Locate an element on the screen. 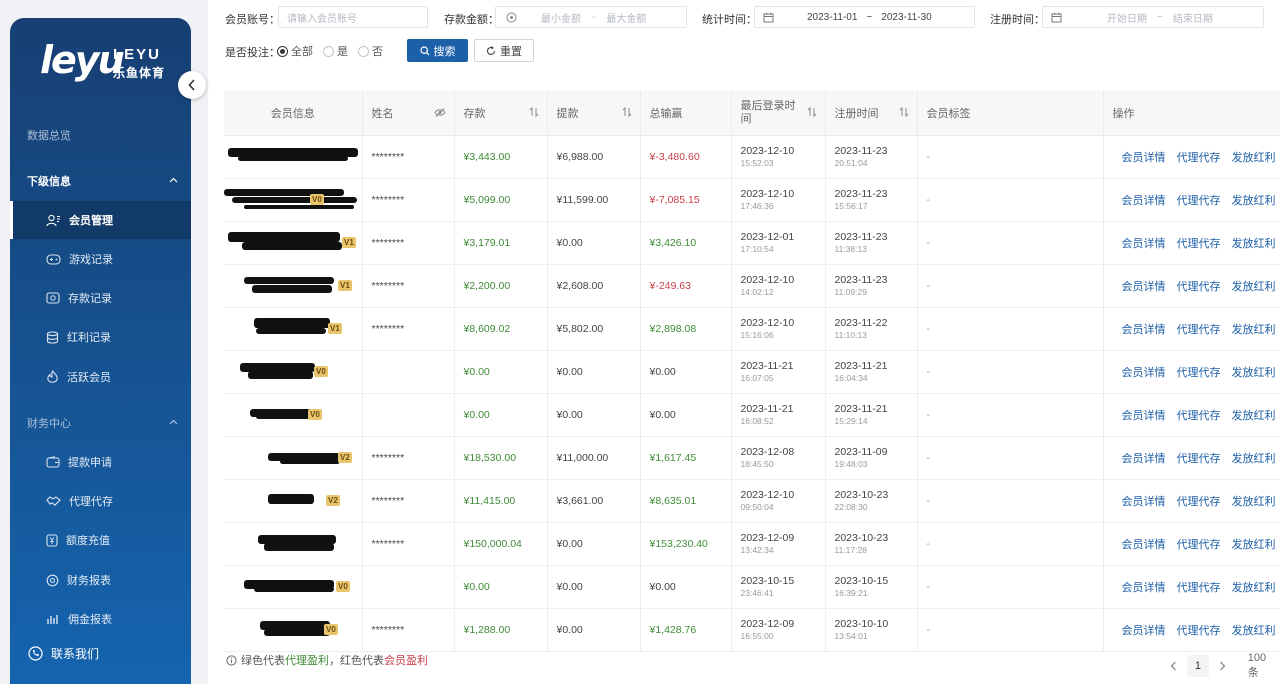 The width and height of the screenshot is (1280, 684). total-win-loss-cell: ¥1,428.76 is located at coordinates (686, 630).